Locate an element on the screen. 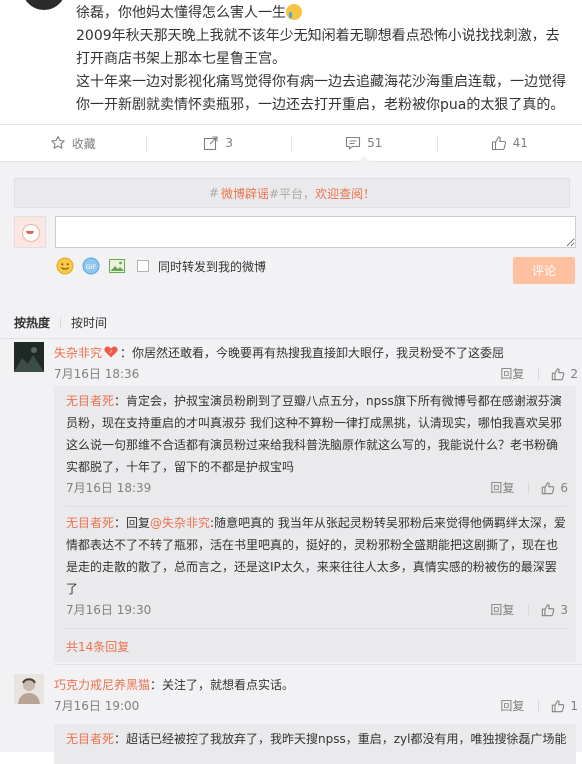 The width and height of the screenshot is (582, 764). comment-divider is located at coordinates (318, 664).